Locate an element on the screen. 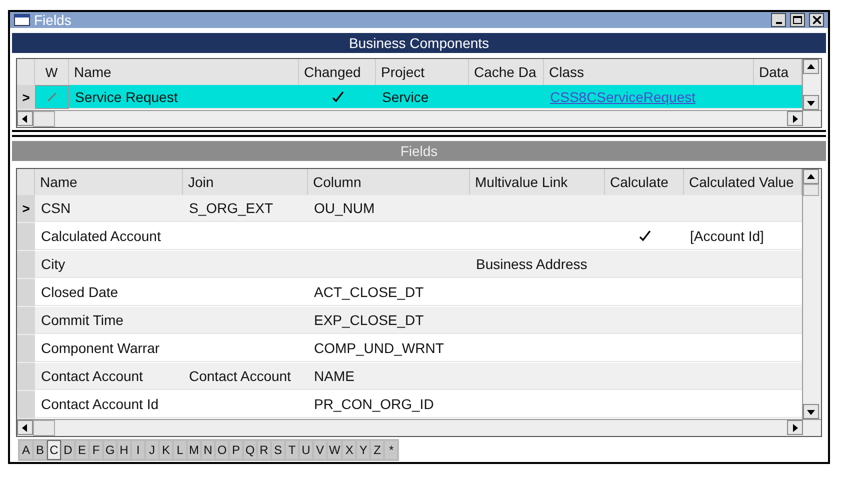 This screenshot has width=850, height=488. section-header: Business Components is located at coordinates (419, 43).